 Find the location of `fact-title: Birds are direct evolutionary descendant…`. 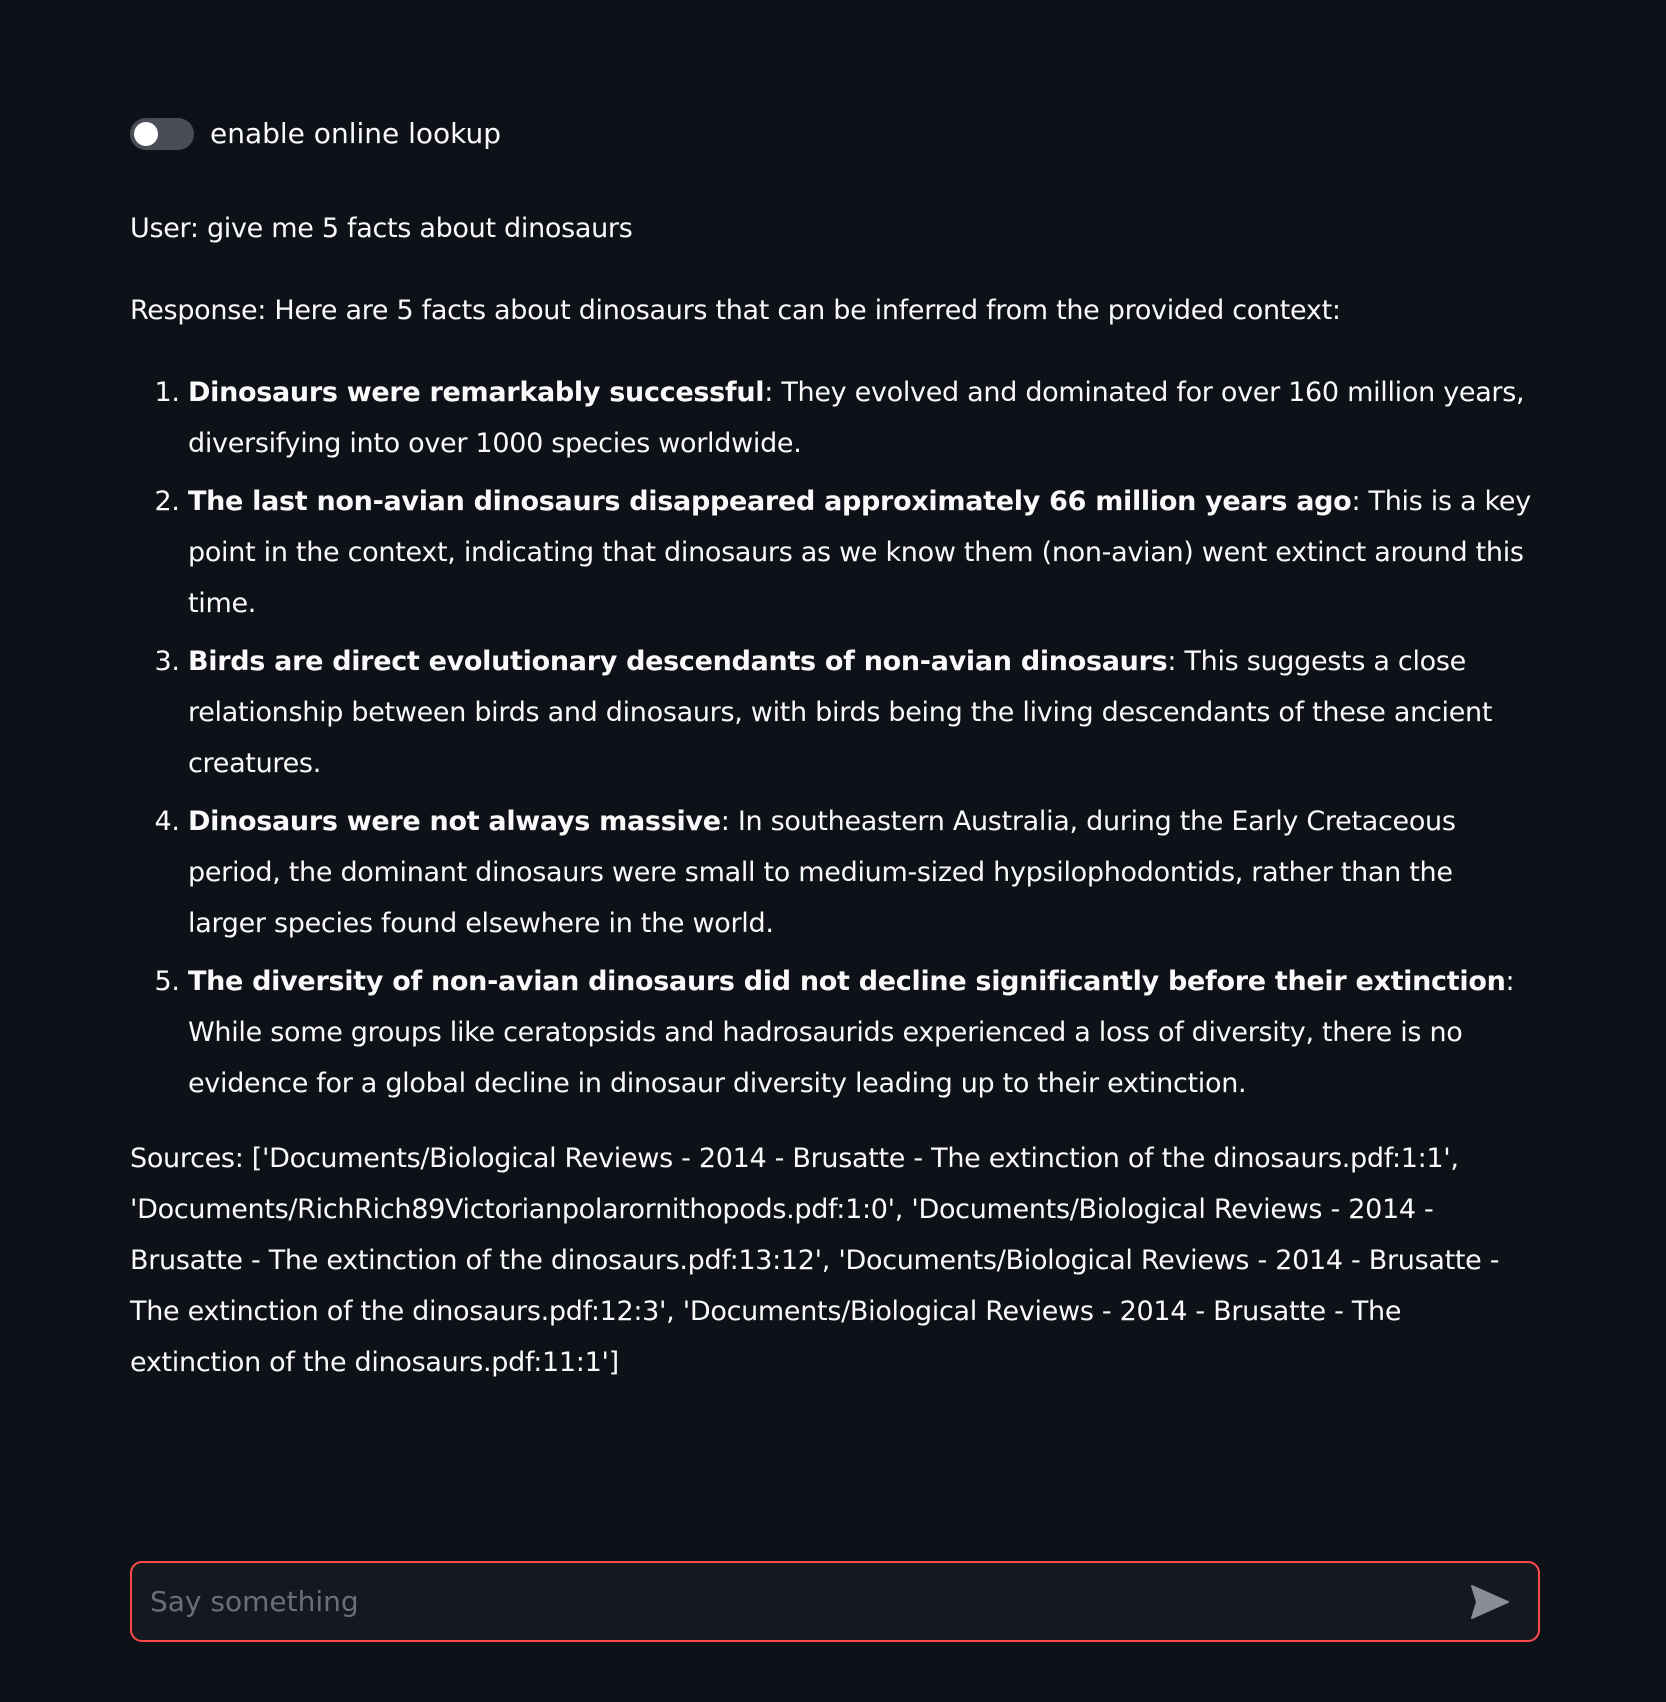

fact-title: Birds are direct evolutionary descendant… is located at coordinates (678, 661).